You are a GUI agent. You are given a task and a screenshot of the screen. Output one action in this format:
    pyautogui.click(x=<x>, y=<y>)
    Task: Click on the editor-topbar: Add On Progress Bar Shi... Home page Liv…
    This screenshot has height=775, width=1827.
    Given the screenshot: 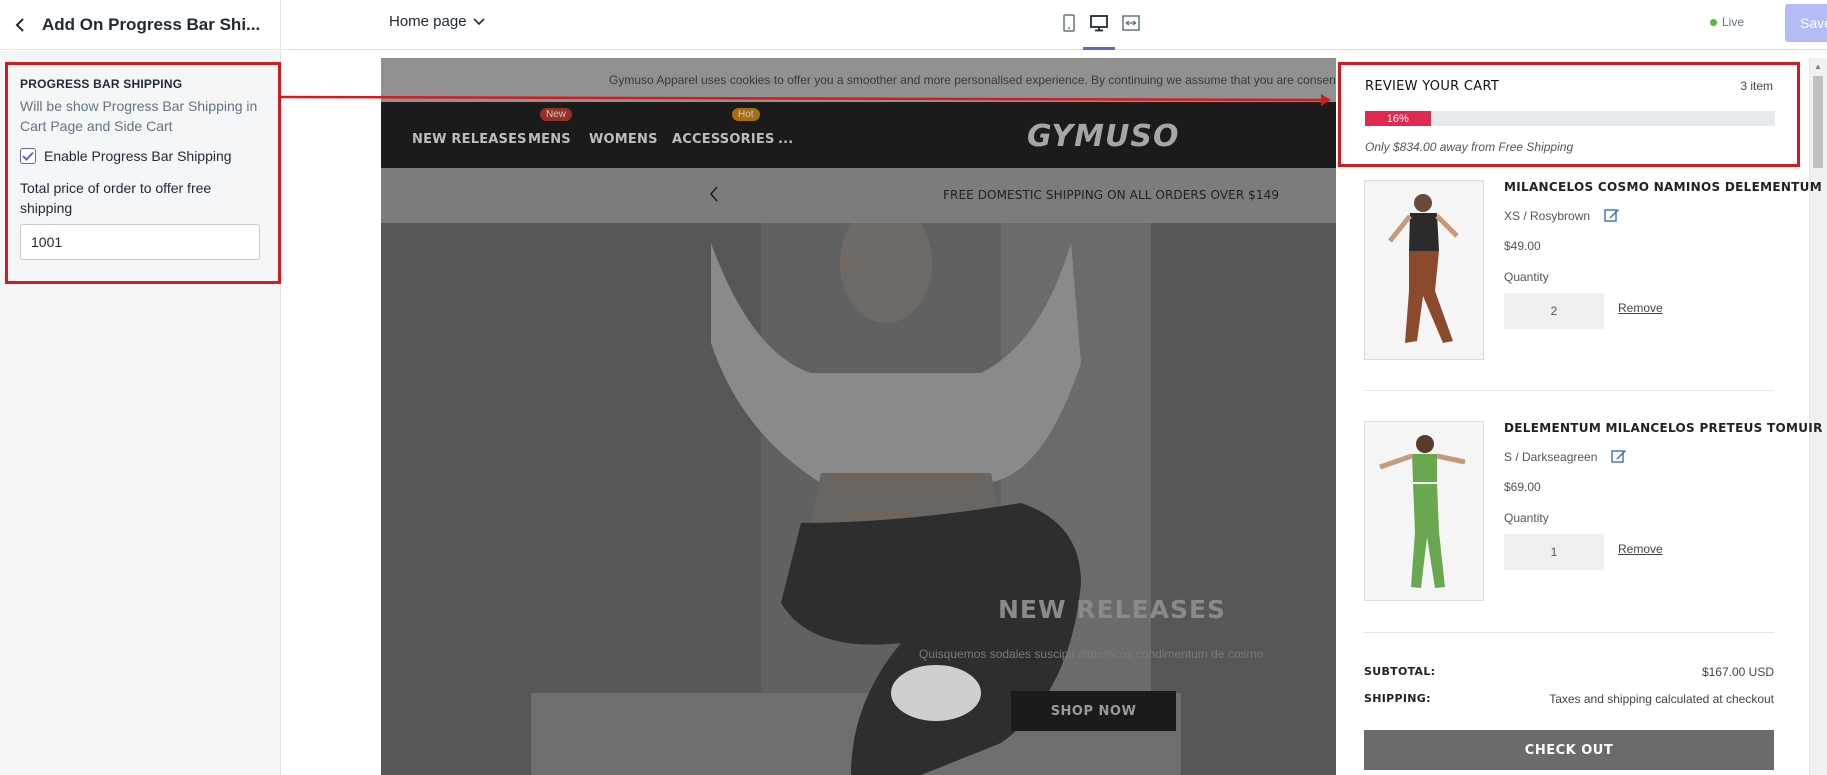 What is the action you would take?
    pyautogui.click(x=913, y=25)
    